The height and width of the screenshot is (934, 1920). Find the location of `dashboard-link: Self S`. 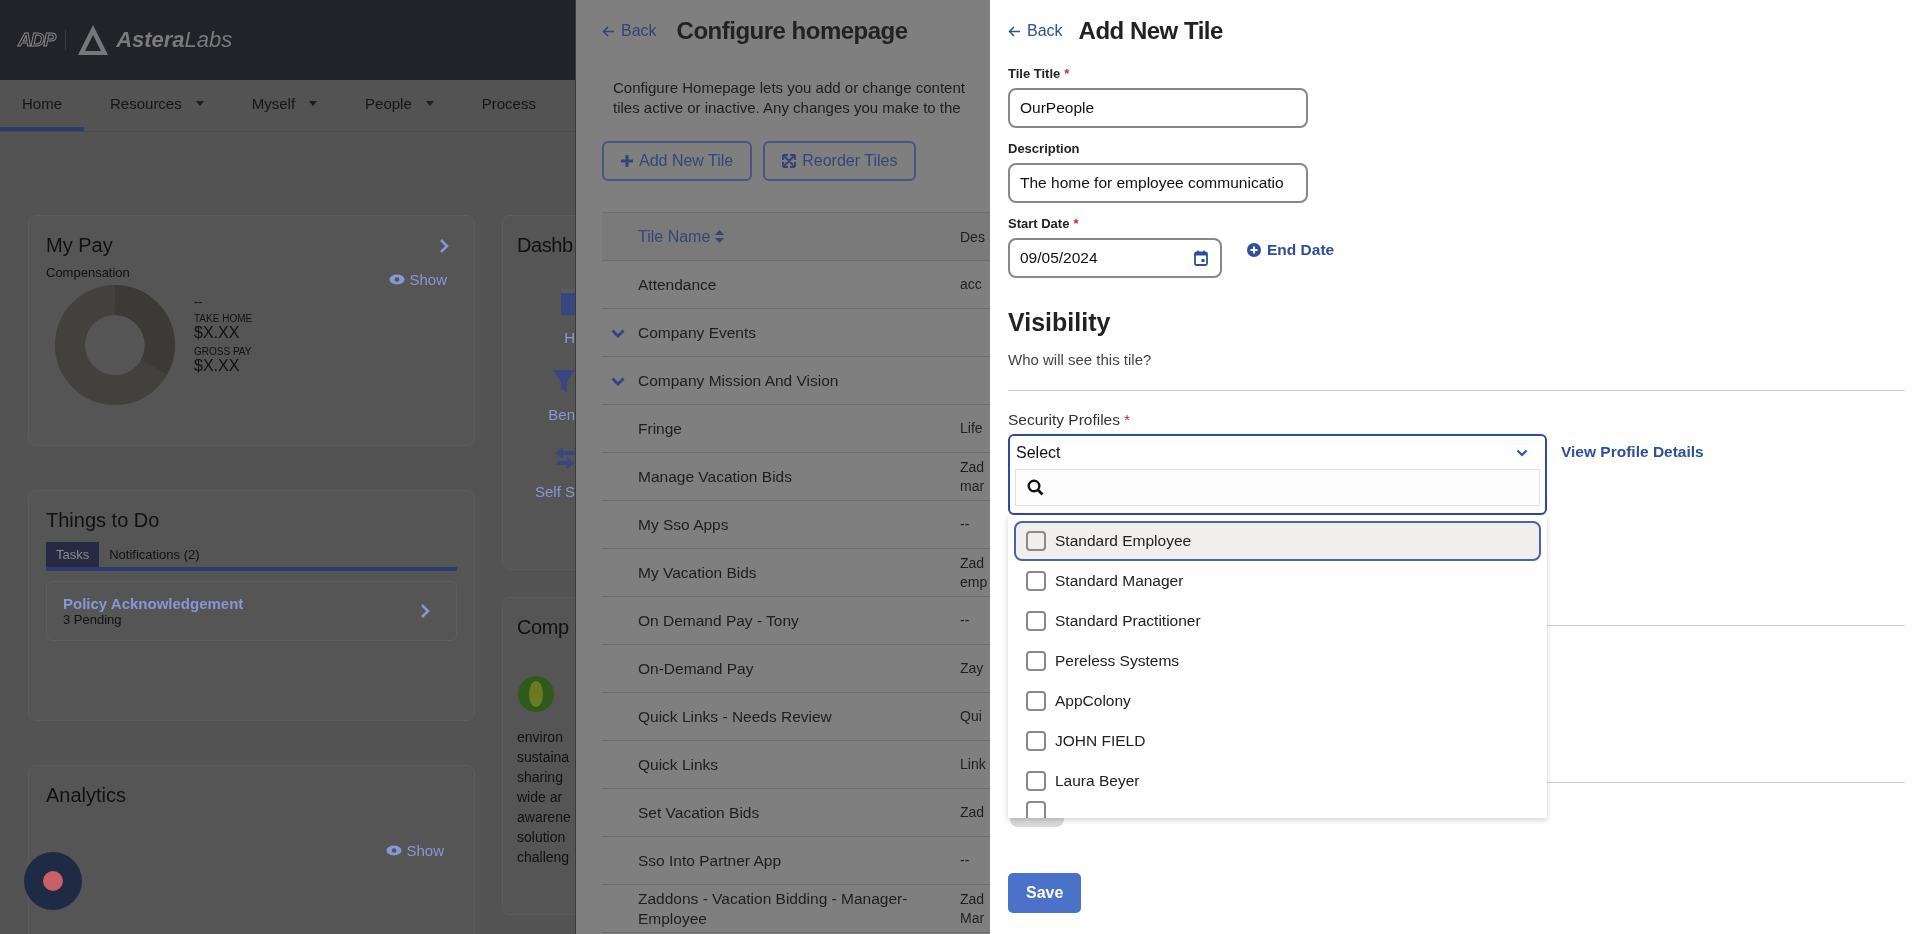

dashboard-link: Self S is located at coordinates (554, 491).